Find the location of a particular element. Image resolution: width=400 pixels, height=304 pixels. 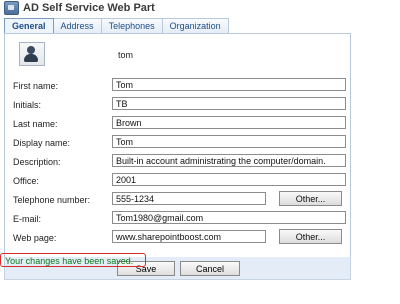

first-name-label: First name: is located at coordinates (36, 86).